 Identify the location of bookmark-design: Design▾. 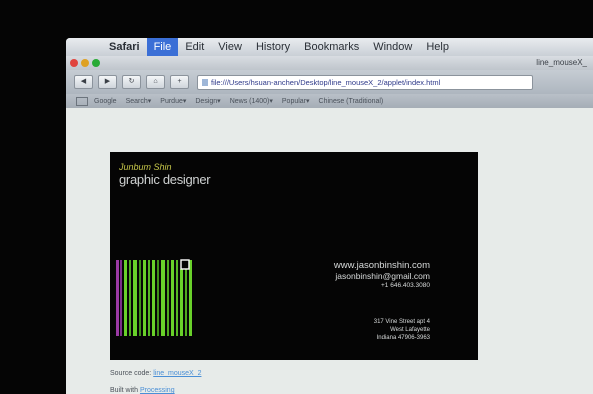
(207, 101).